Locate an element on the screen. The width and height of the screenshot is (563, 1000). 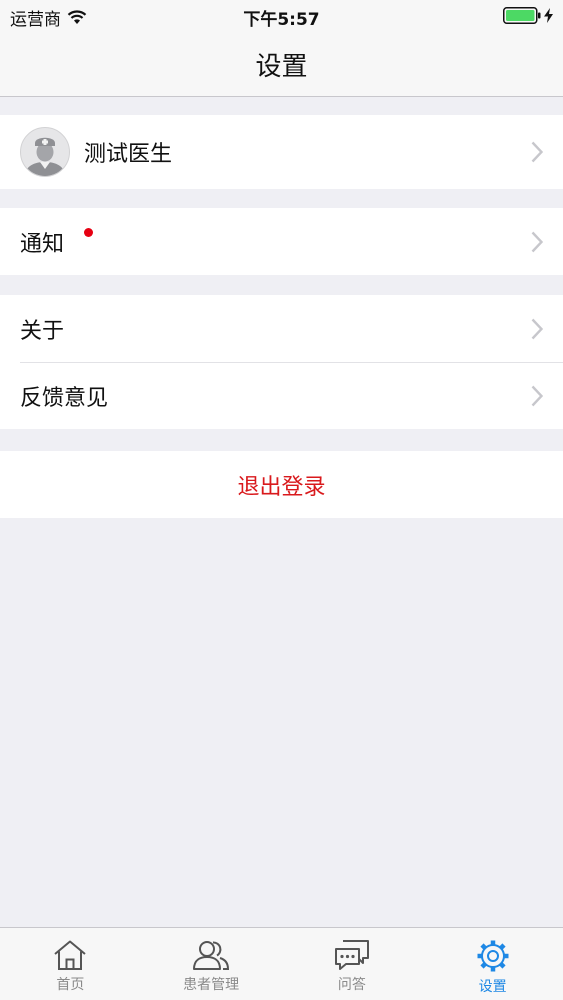
navigation-bar: 设置 is located at coordinates (281, 64).